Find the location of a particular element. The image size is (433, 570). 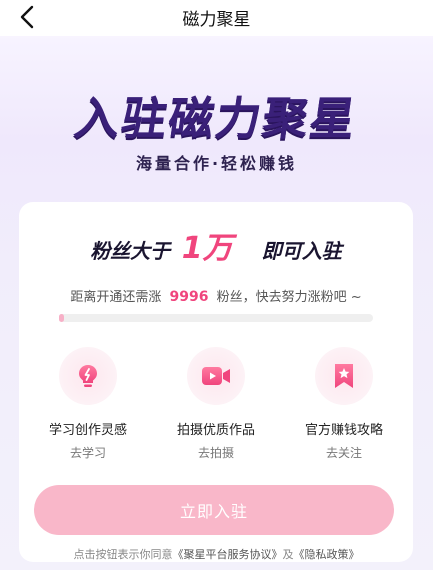

video-camera-icon is located at coordinates (216, 376).